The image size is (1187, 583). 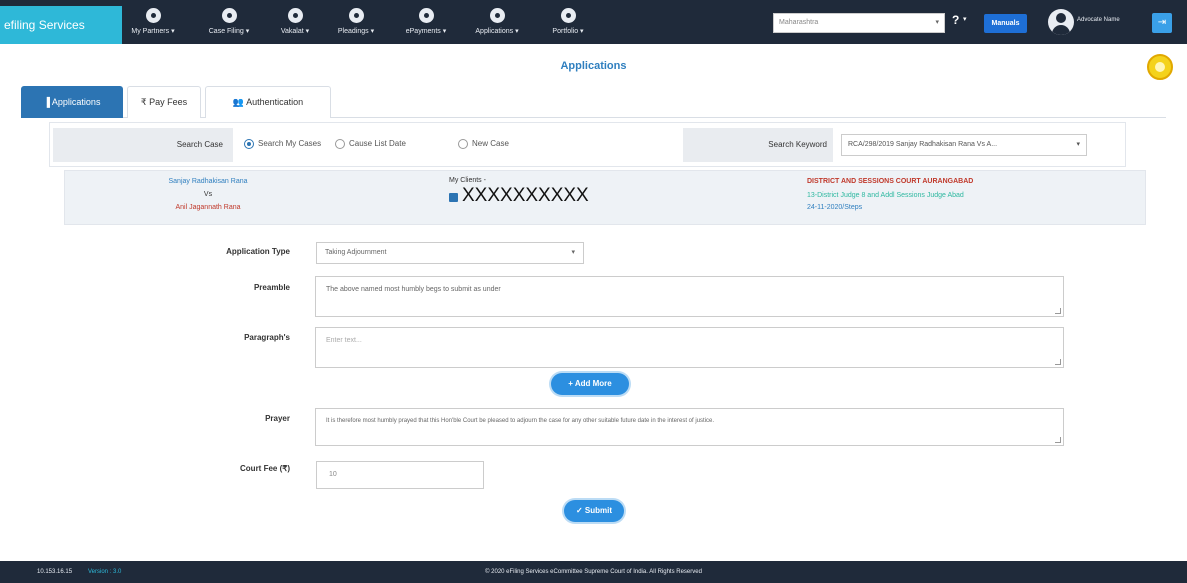 What do you see at coordinates (356, 252) in the screenshot?
I see `application-type-value: Taking Adjournment` at bounding box center [356, 252].